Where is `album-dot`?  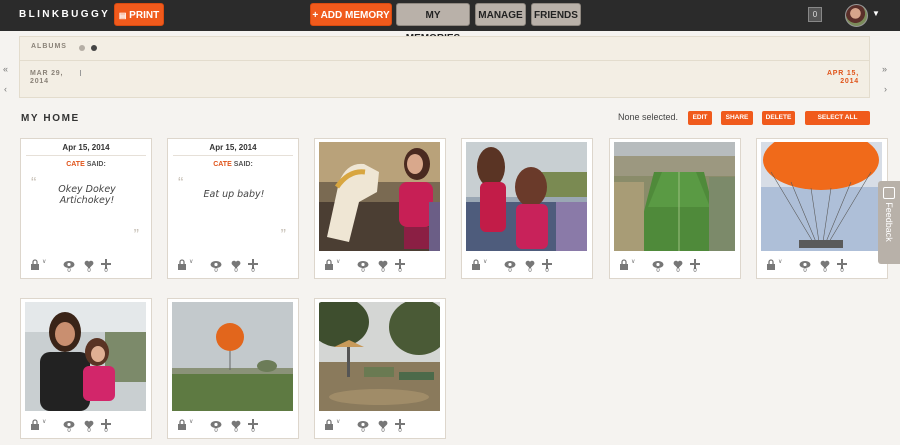 album-dot is located at coordinates (82, 48).